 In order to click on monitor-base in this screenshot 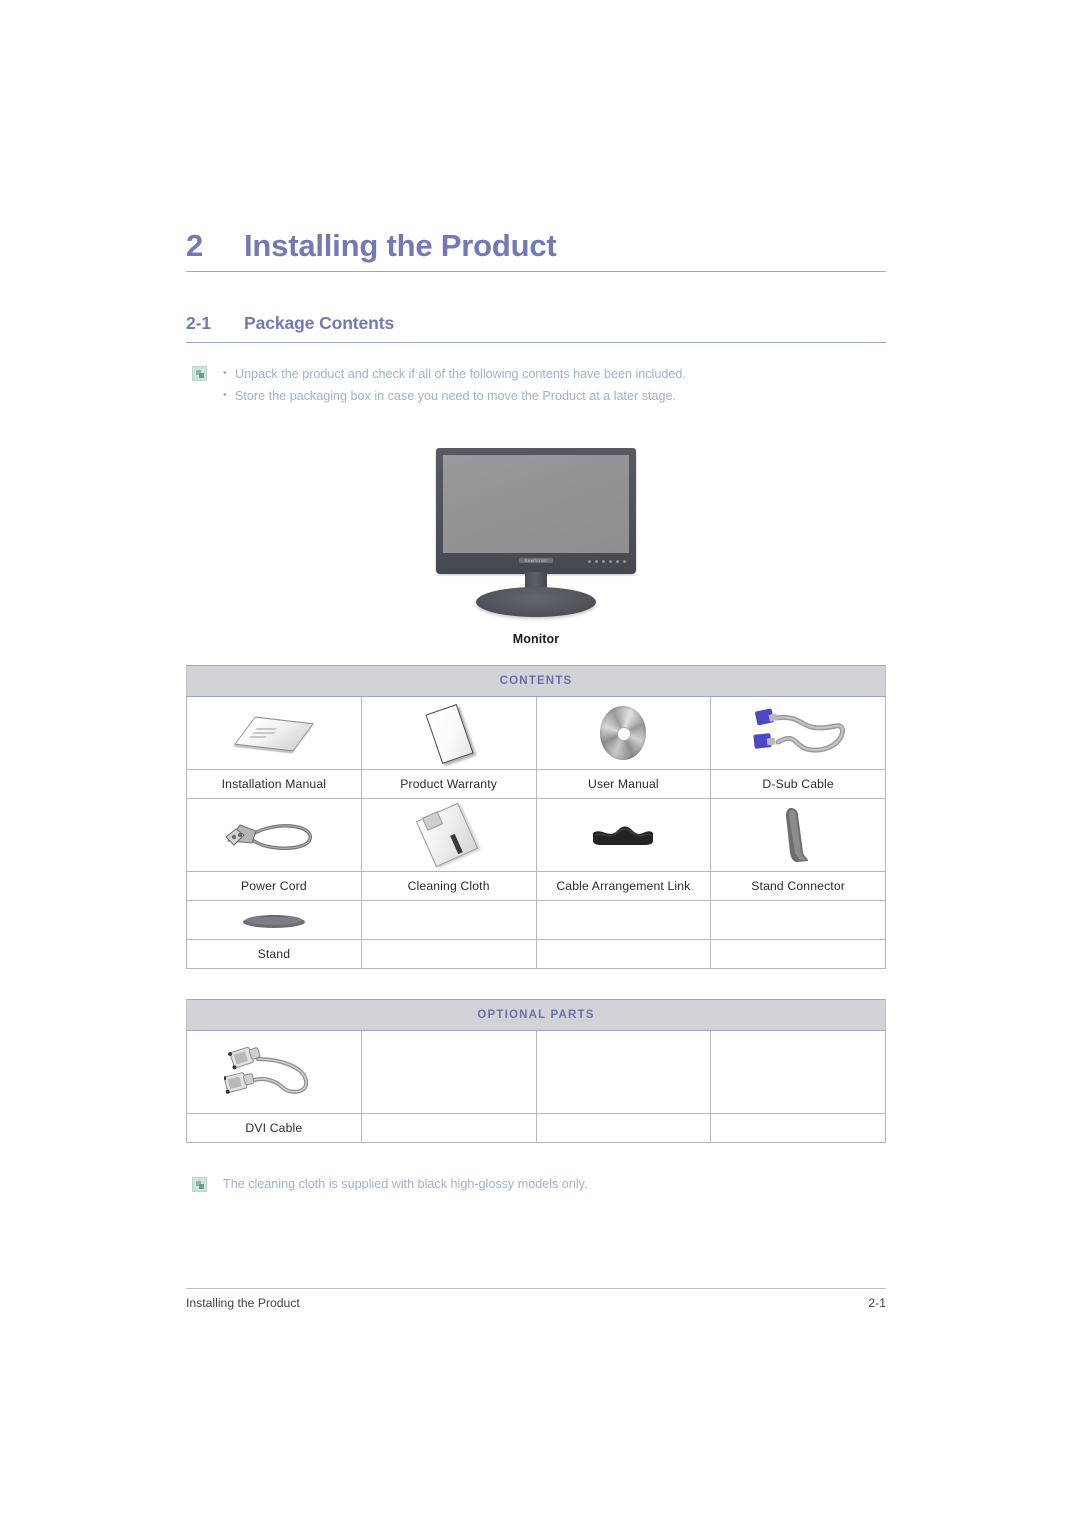, I will do `click(536, 602)`.